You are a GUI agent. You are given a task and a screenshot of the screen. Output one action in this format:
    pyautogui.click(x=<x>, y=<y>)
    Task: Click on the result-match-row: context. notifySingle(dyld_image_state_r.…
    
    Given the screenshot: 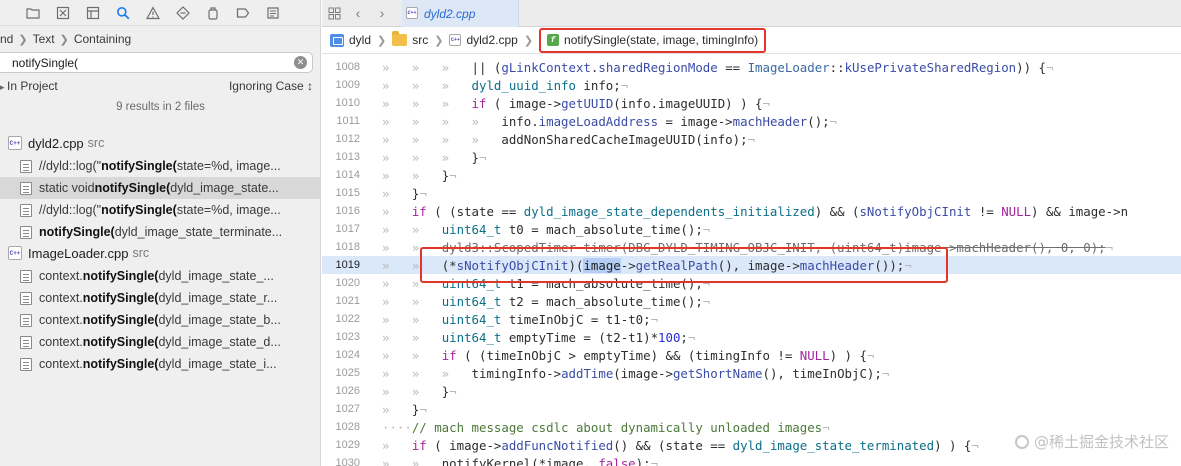 What is the action you would take?
    pyautogui.click(x=160, y=298)
    